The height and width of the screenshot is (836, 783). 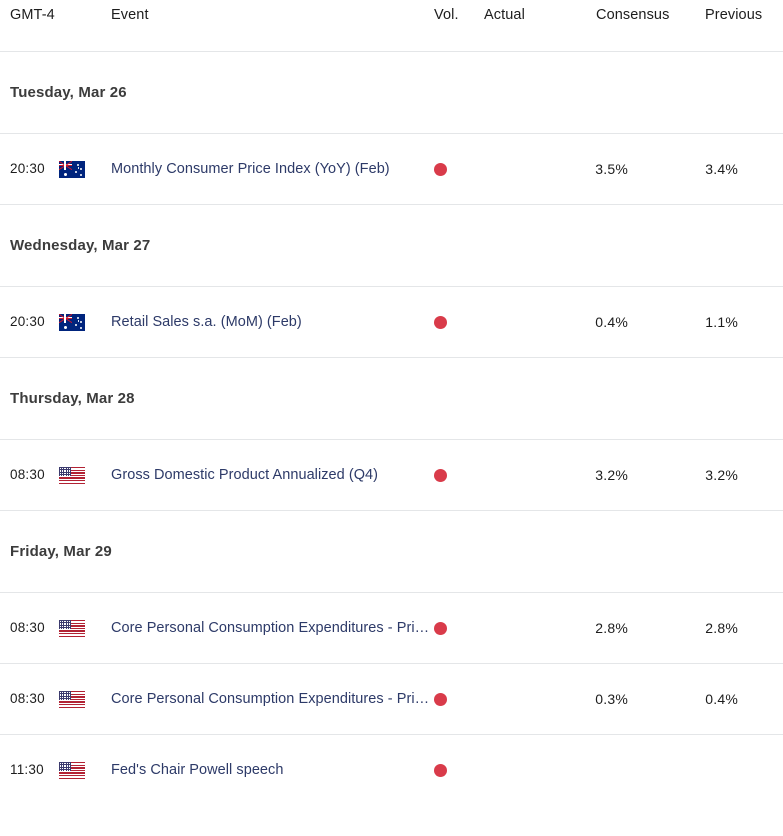 I want to click on date-heading: Friday, Mar 29, so click(x=61, y=551).